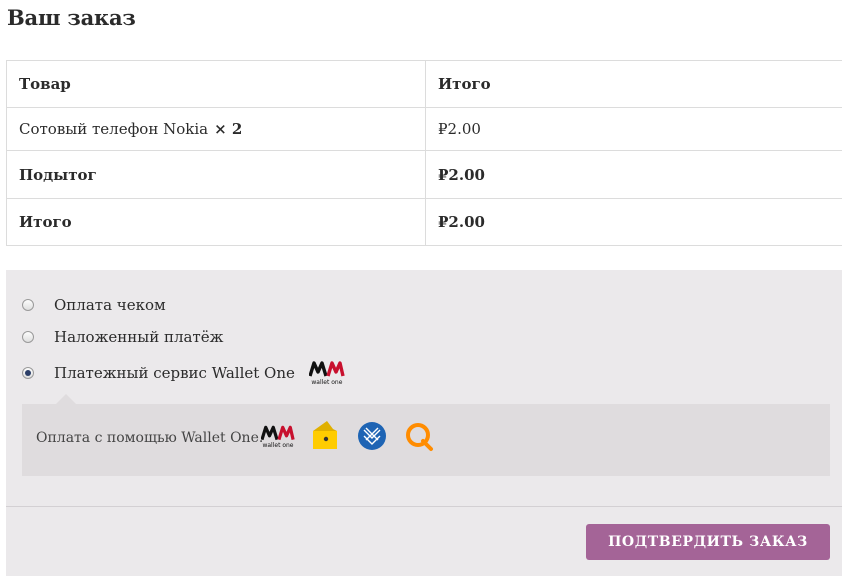  What do you see at coordinates (28, 373) in the screenshot?
I see `radio-walletone` at bounding box center [28, 373].